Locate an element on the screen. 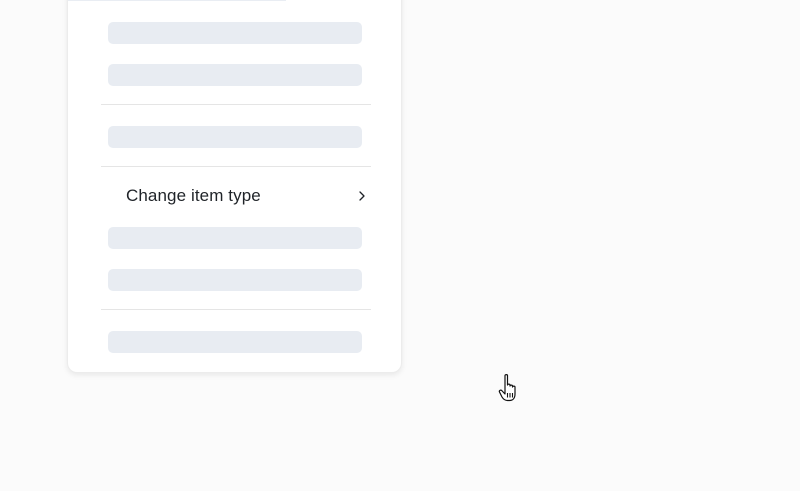  menu-top-edge is located at coordinates (177, 0).